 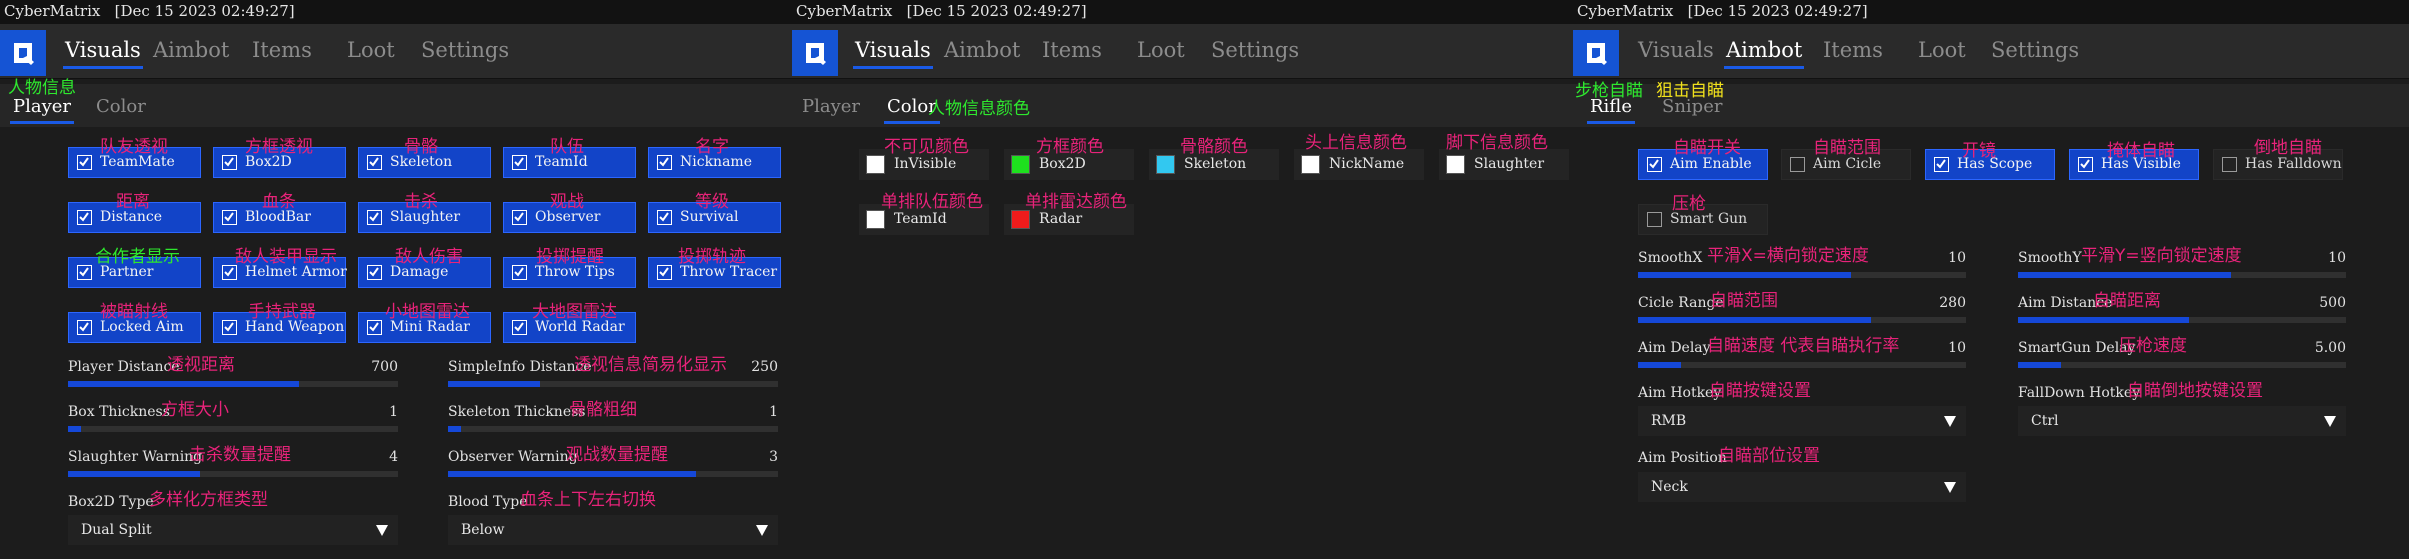 What do you see at coordinates (1689, 204) in the screenshot?
I see `annotation-smart-gun: 压枪` at bounding box center [1689, 204].